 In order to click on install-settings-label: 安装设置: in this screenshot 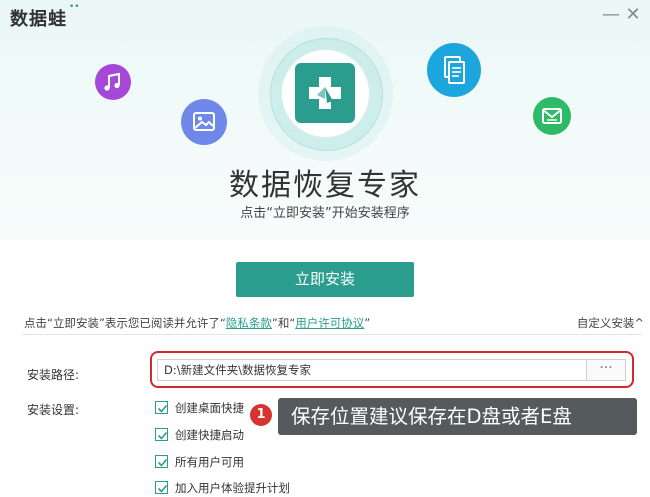, I will do `click(53, 410)`.